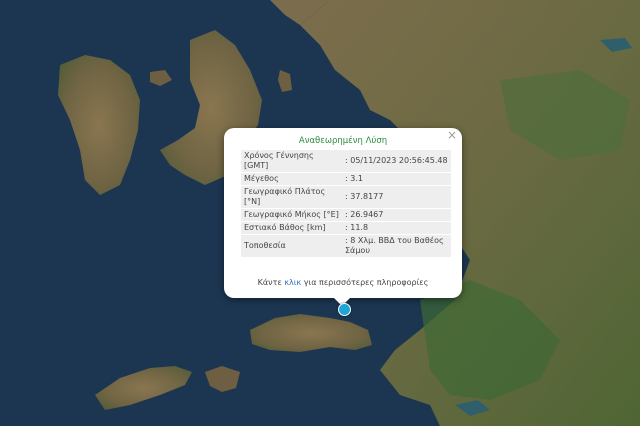  Describe the element at coordinates (396, 197) in the screenshot. I see `latitude-value: : 37.8177` at that location.